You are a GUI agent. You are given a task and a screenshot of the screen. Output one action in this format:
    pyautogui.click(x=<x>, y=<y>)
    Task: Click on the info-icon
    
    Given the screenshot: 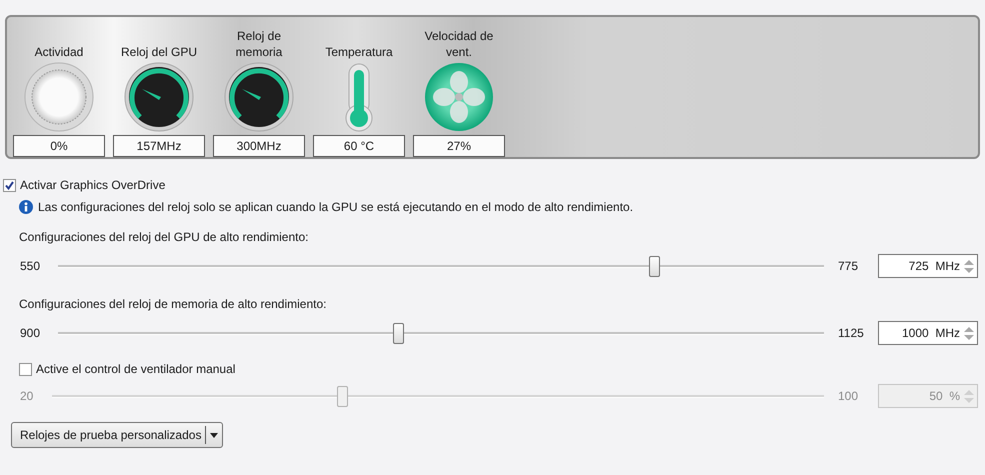 What is the action you would take?
    pyautogui.click(x=26, y=207)
    